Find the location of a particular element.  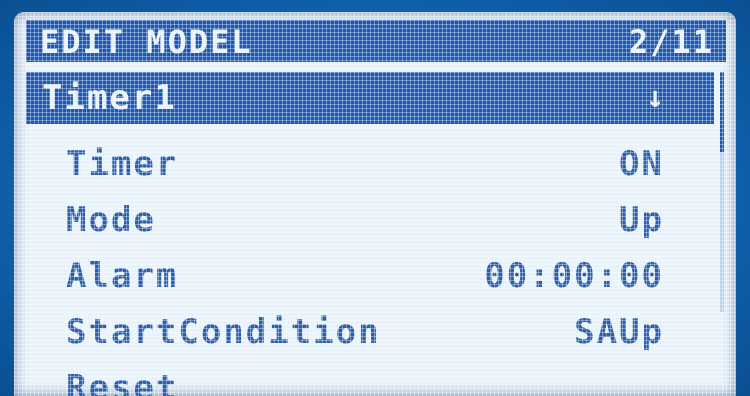

setting-label: Mode is located at coordinates (111, 220).